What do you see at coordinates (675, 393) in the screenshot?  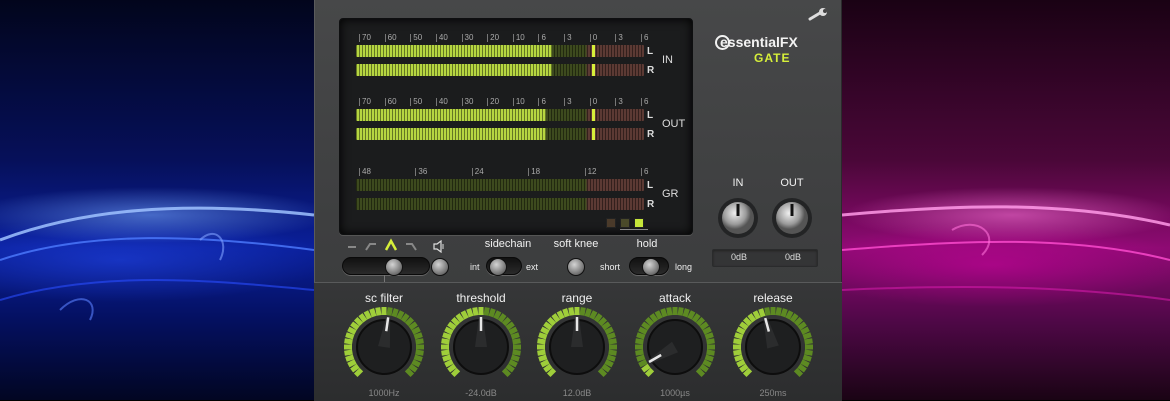 I see `attack-value: 1000µs` at bounding box center [675, 393].